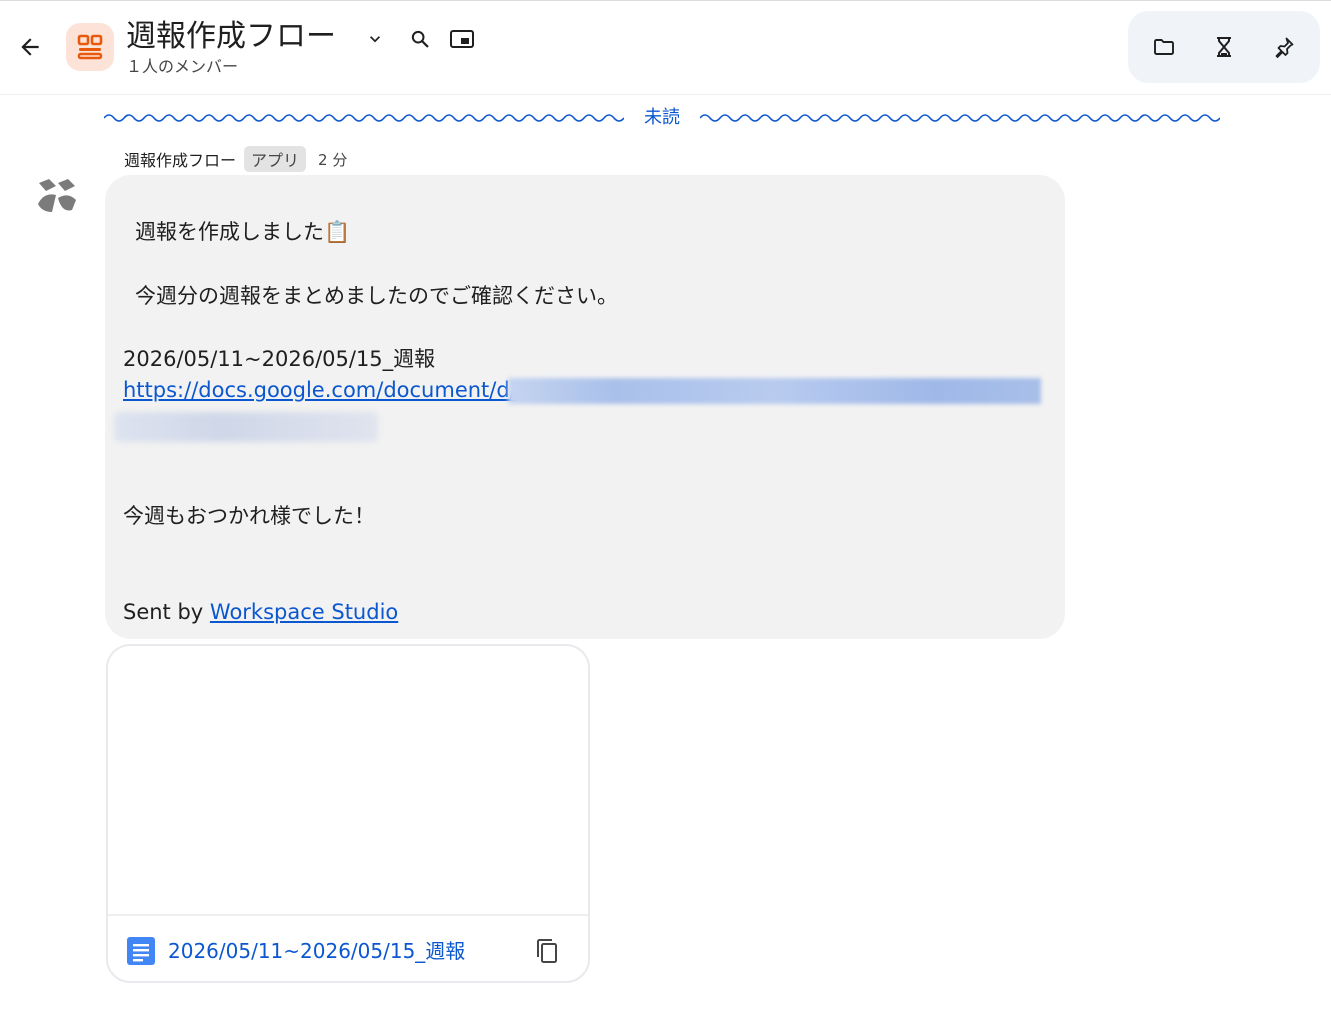 The height and width of the screenshot is (1023, 1331). I want to click on space-avatar, so click(90, 47).